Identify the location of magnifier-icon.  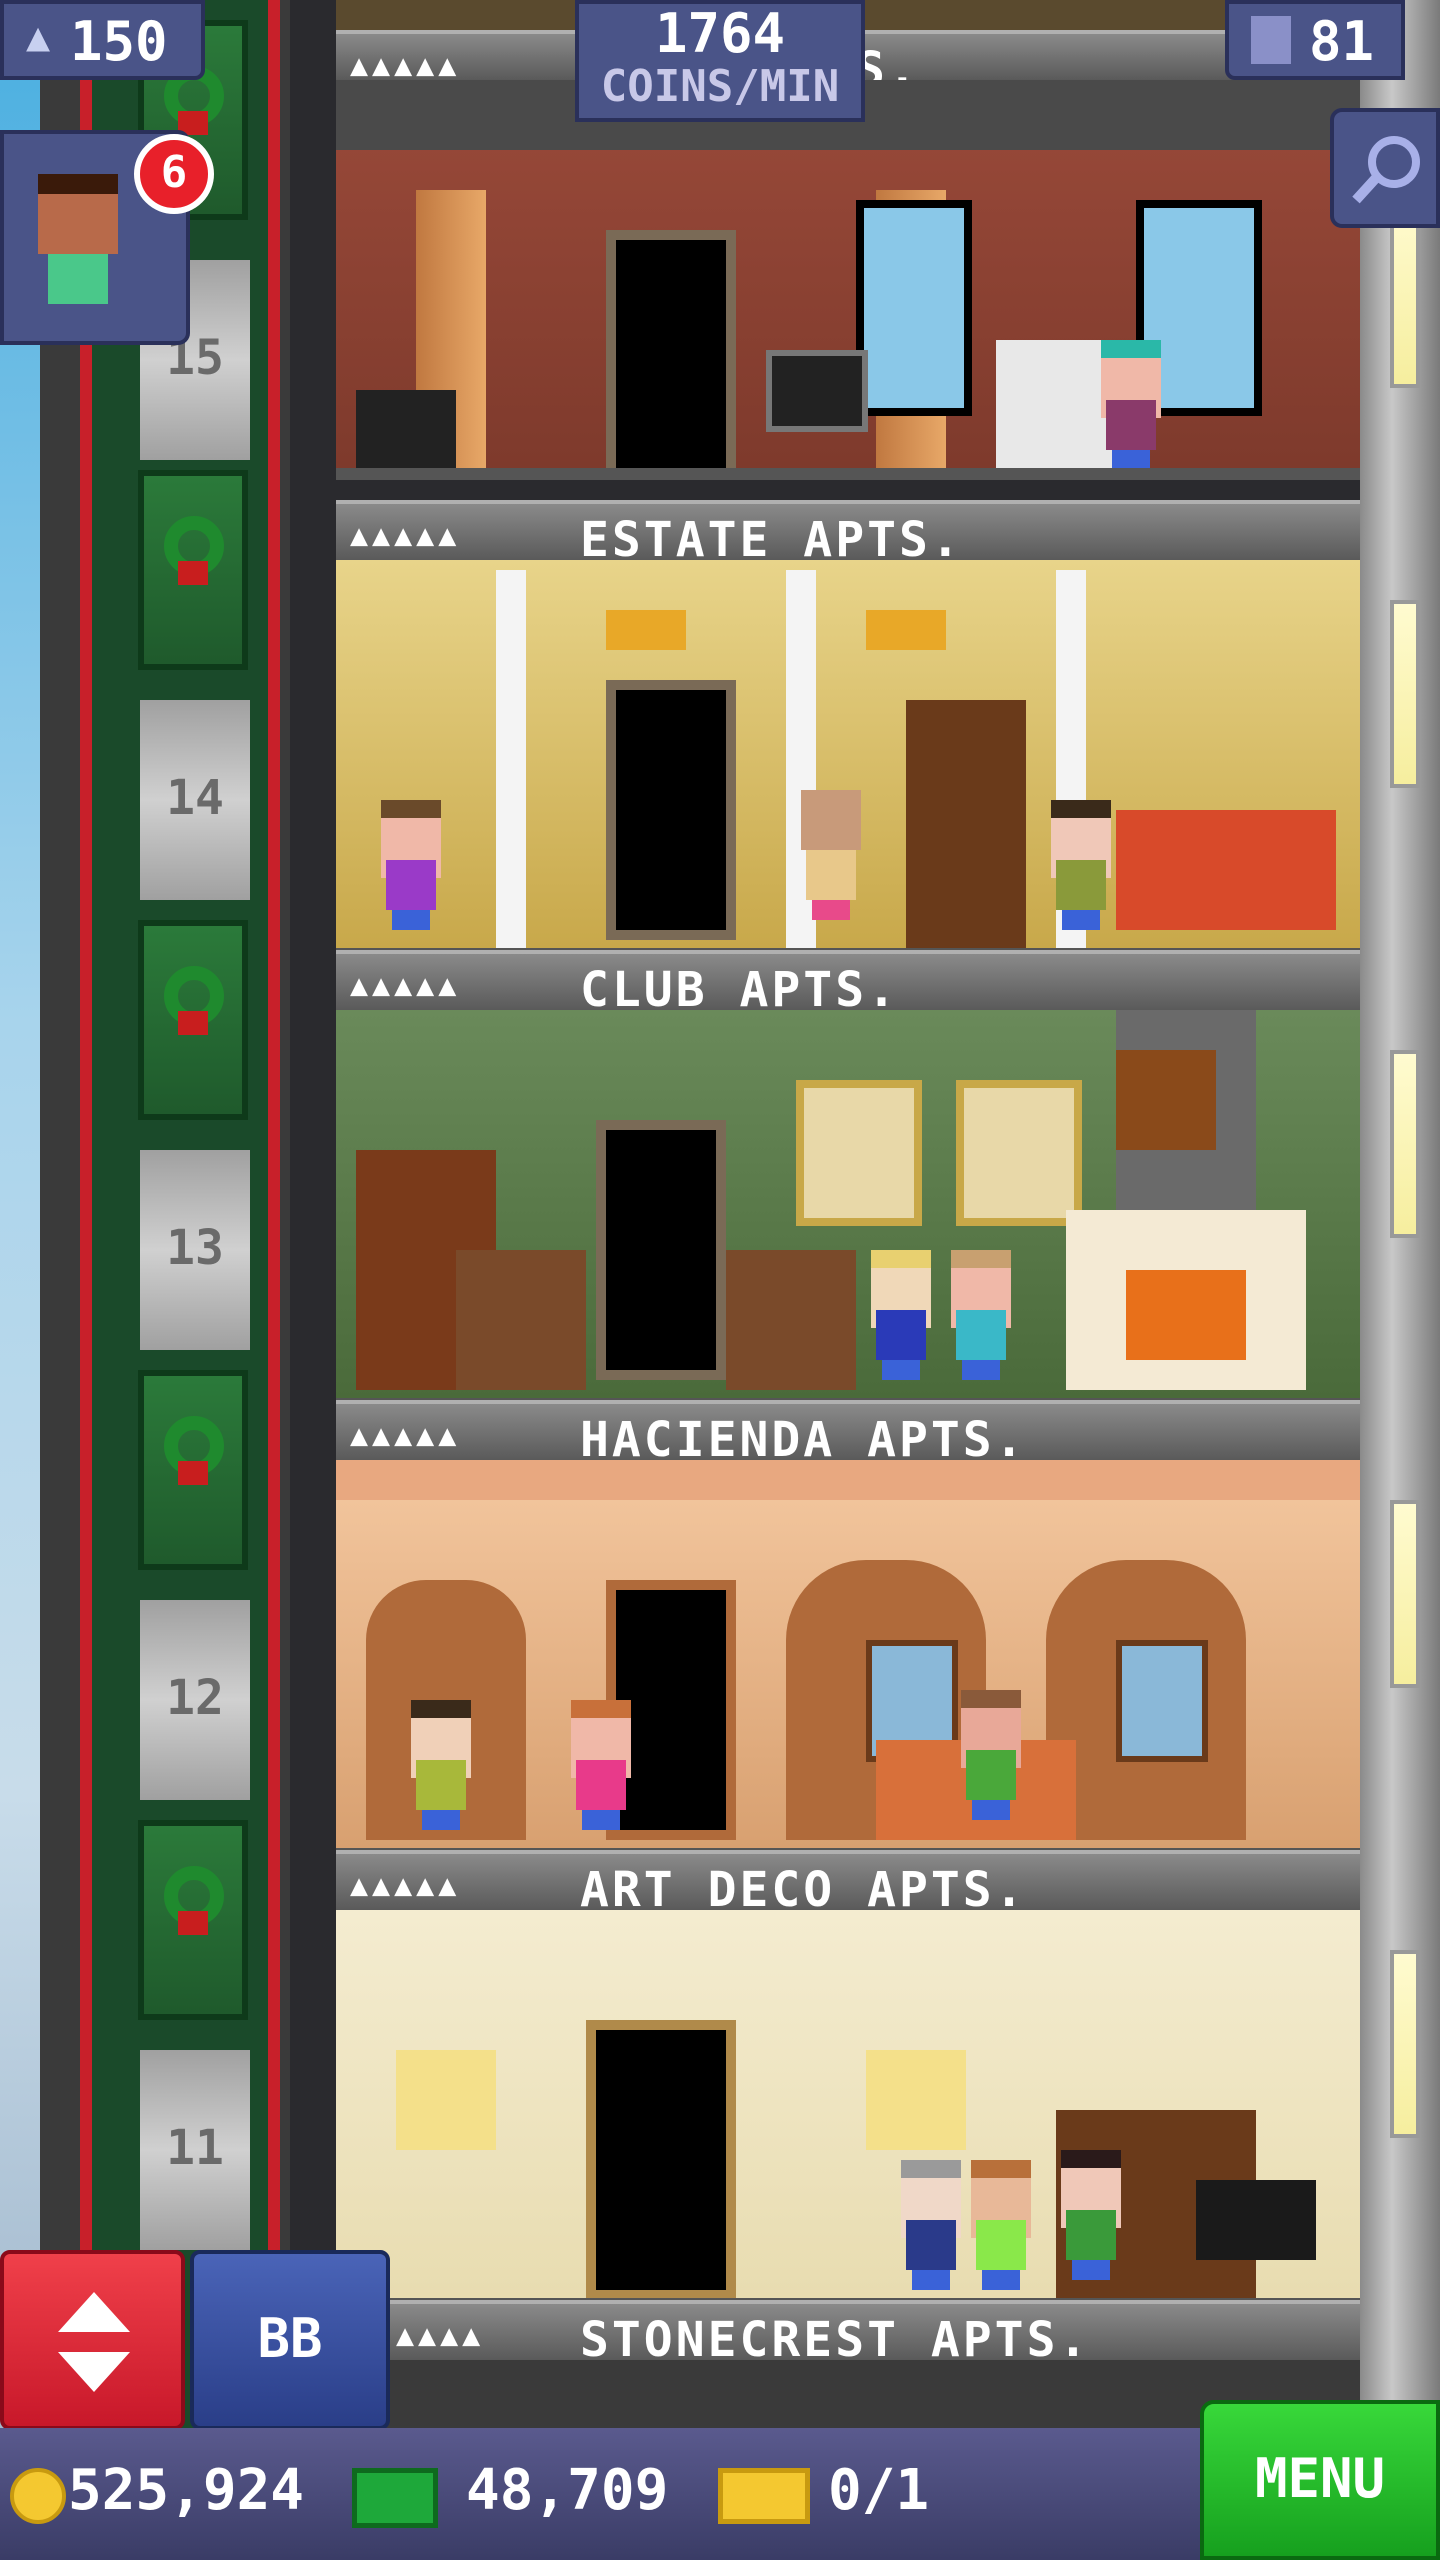
(1386, 170).